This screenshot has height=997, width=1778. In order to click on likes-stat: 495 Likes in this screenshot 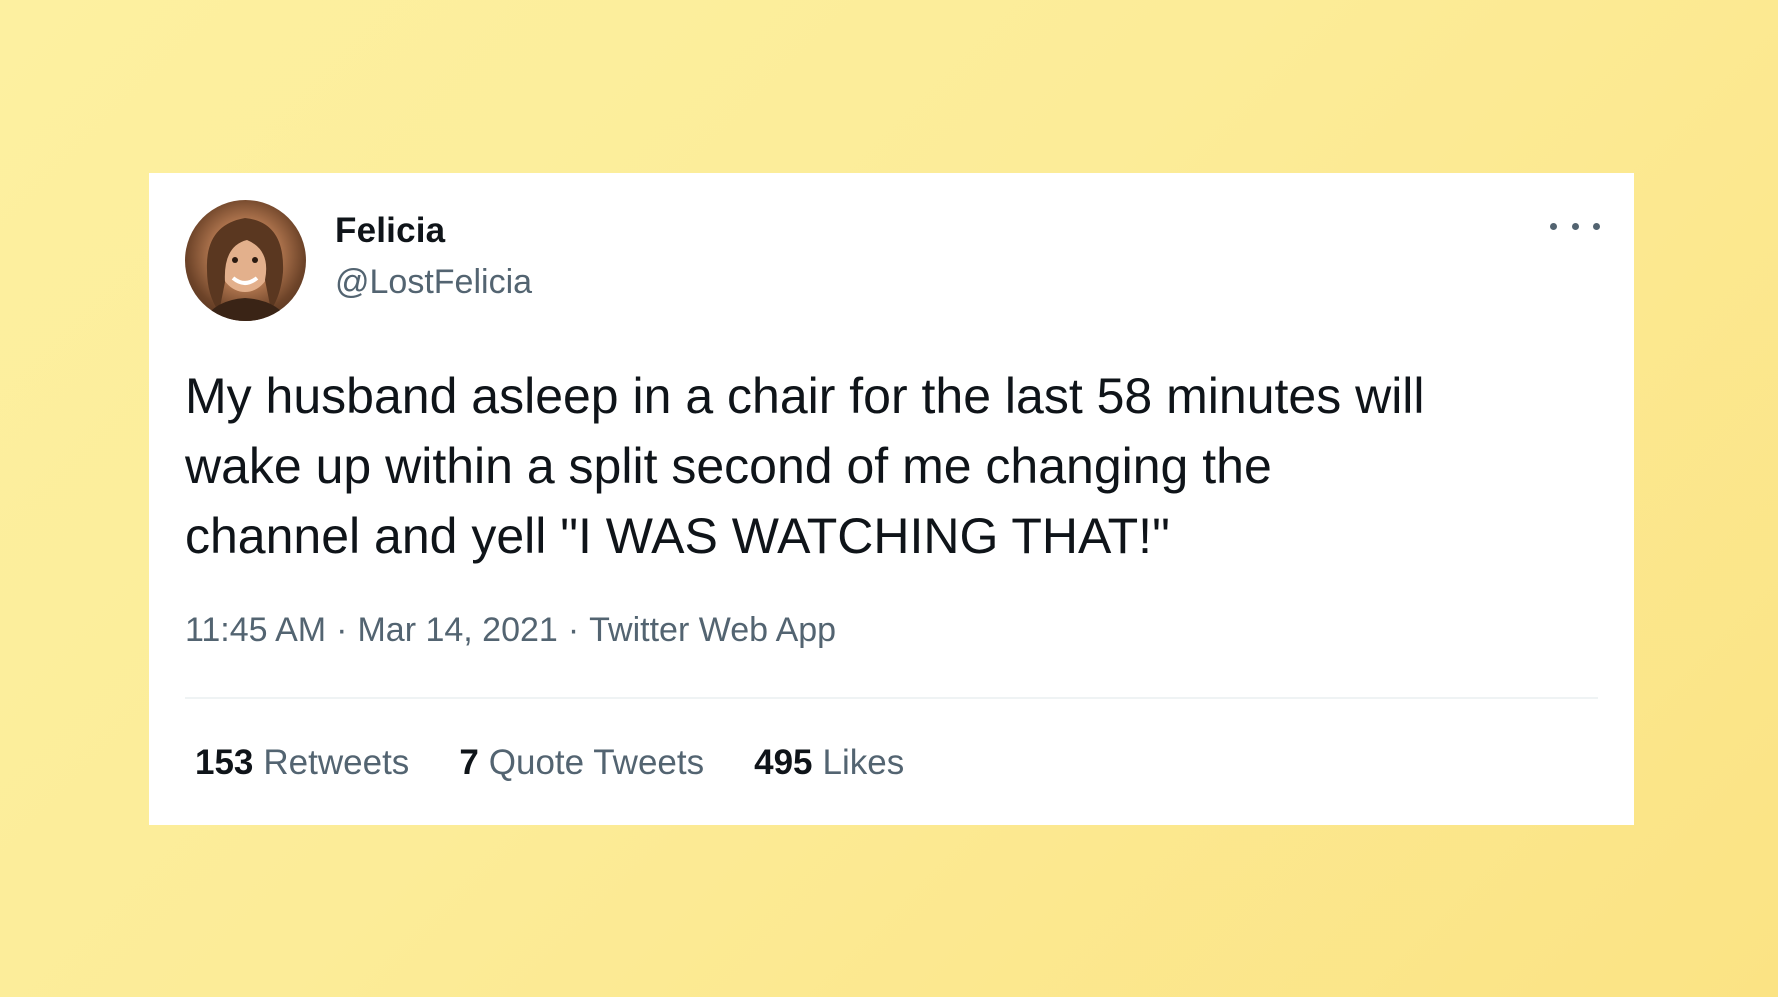, I will do `click(829, 763)`.